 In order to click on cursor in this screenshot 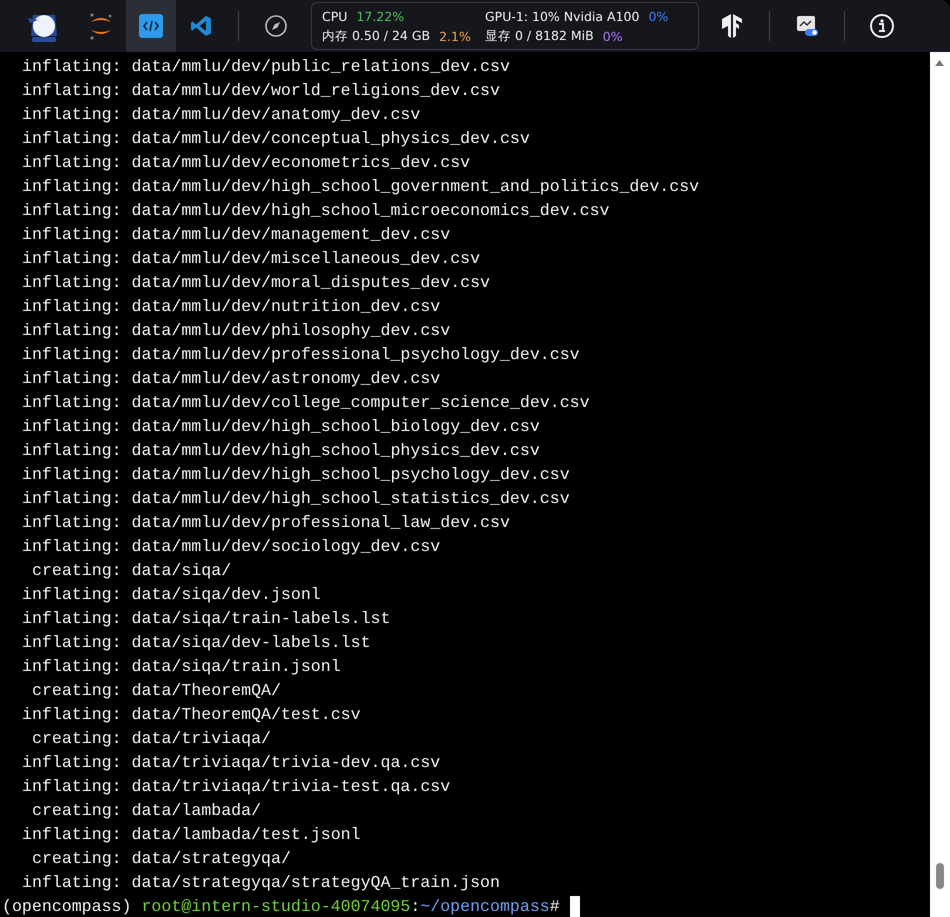, I will do `click(575, 906)`.